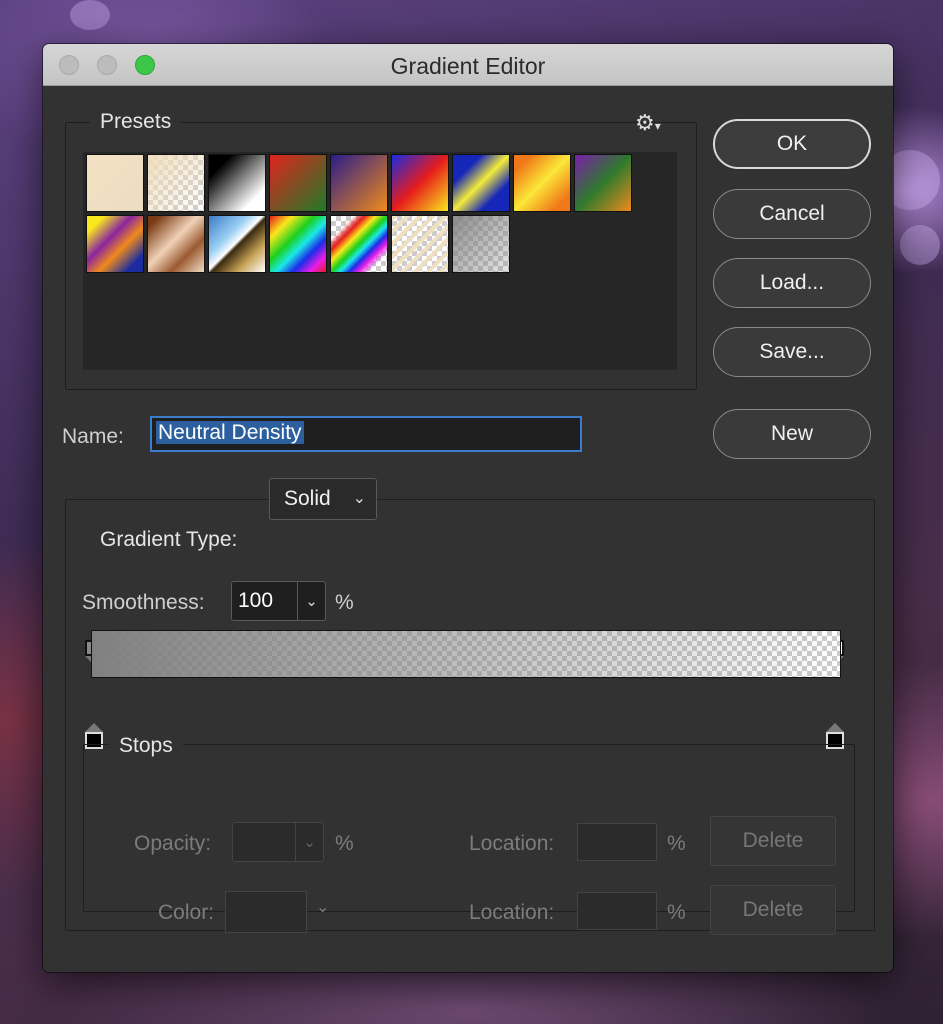  Describe the element at coordinates (266, 912) in the screenshot. I see `color-swatch-field` at that location.